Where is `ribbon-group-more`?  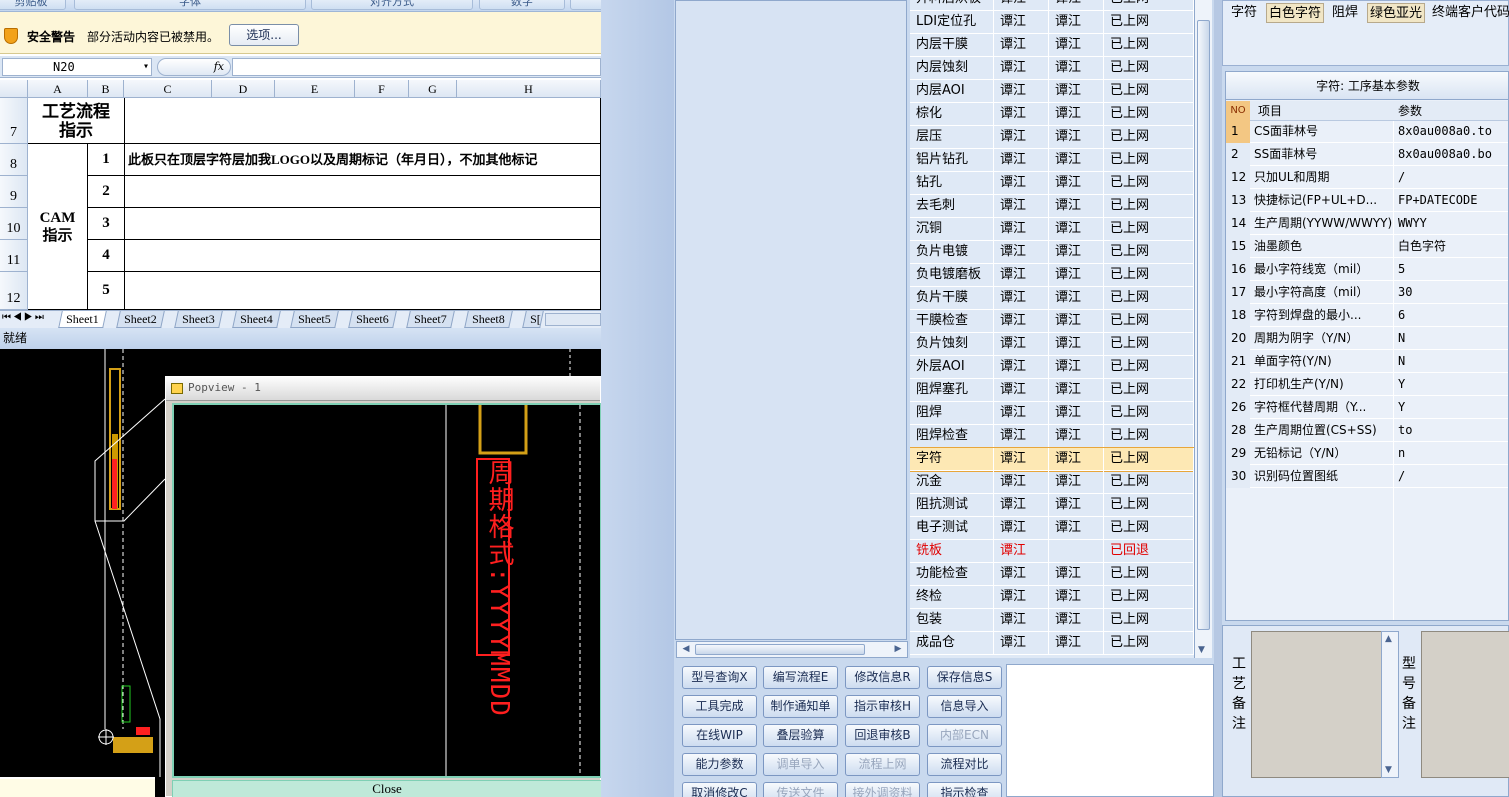 ribbon-group-more is located at coordinates (585, 5).